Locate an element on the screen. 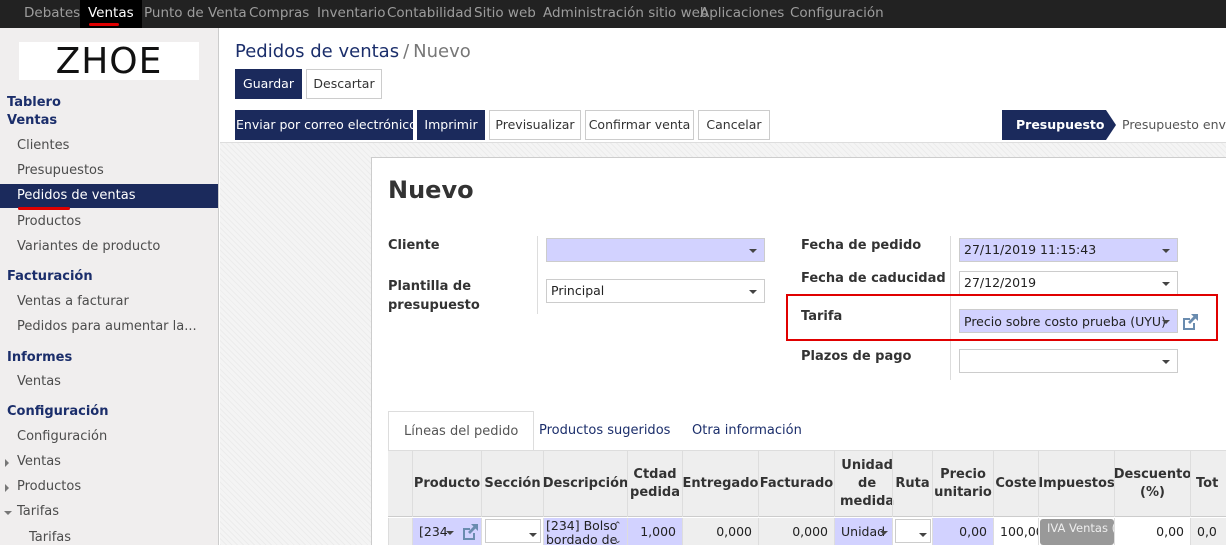  external-link-icon is located at coordinates (470, 532).